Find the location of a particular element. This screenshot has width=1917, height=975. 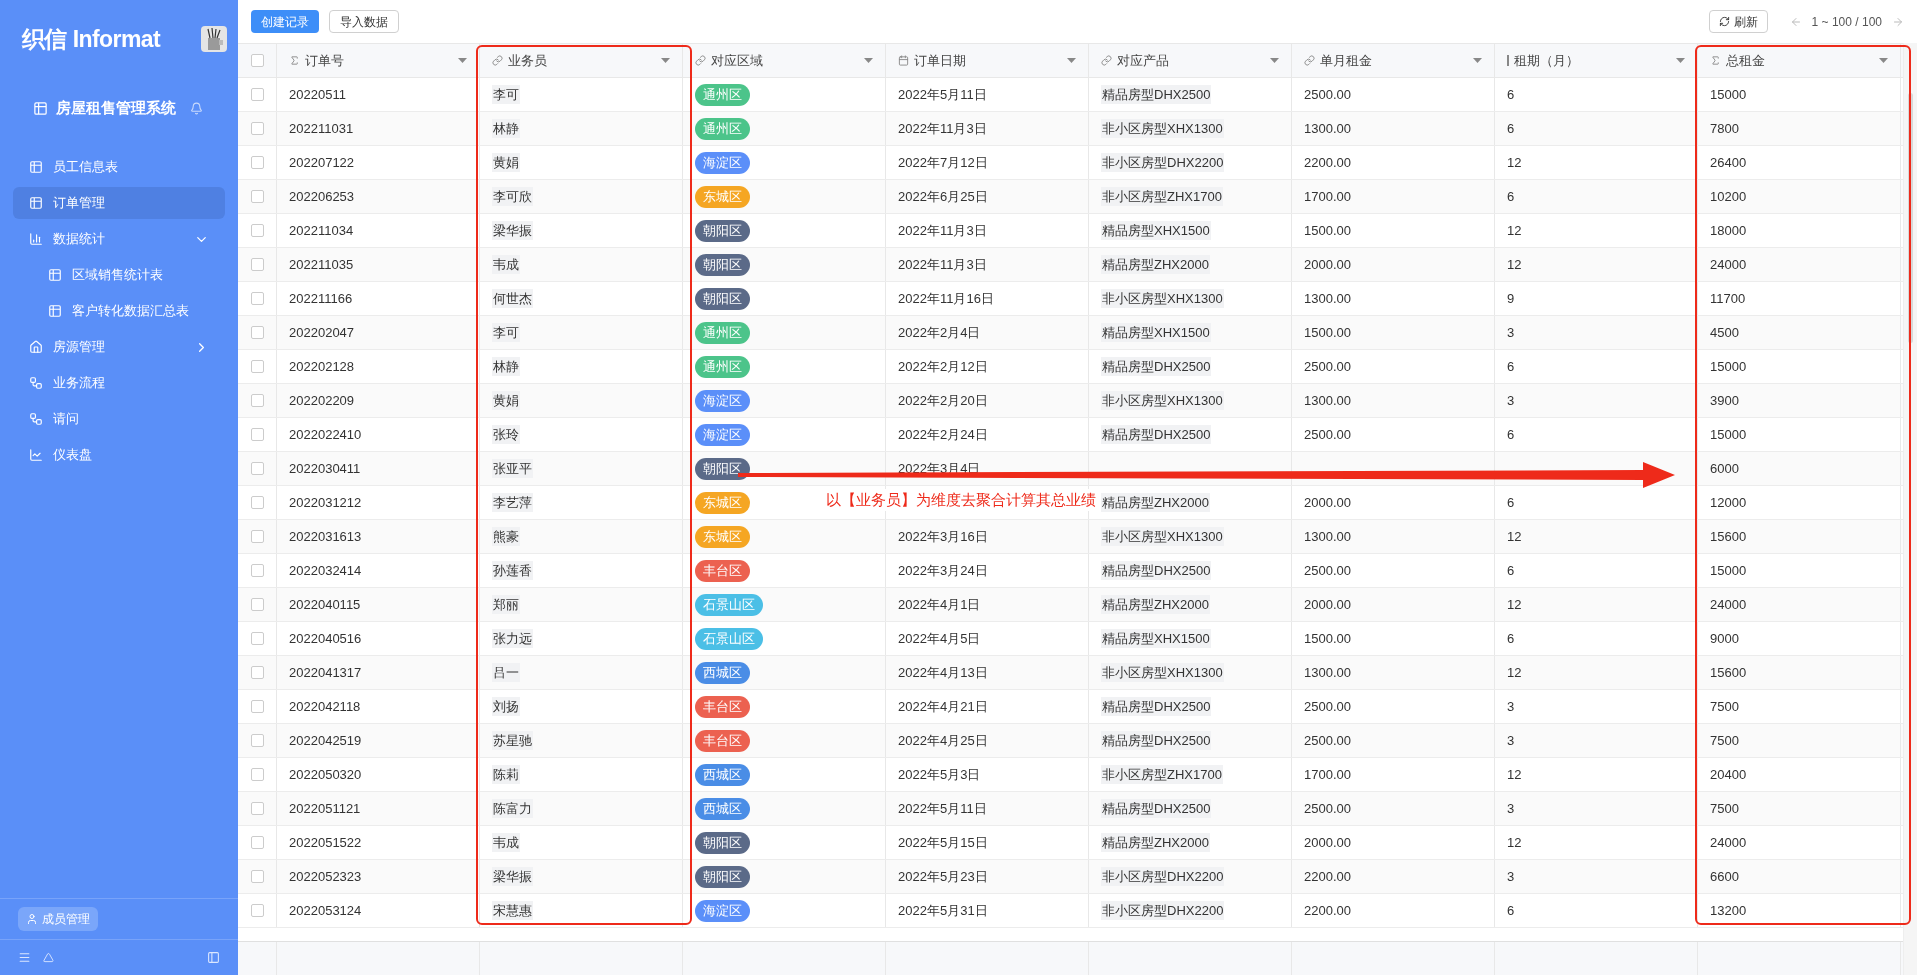

table-cell-text: 2022040115 is located at coordinates (325, 604).